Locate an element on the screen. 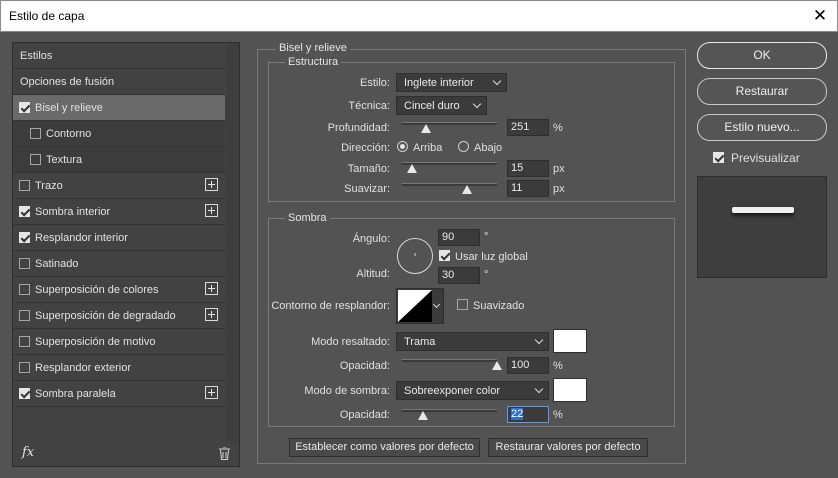 The width and height of the screenshot is (838, 478). styles-scrollbar is located at coordinates (232, 243).